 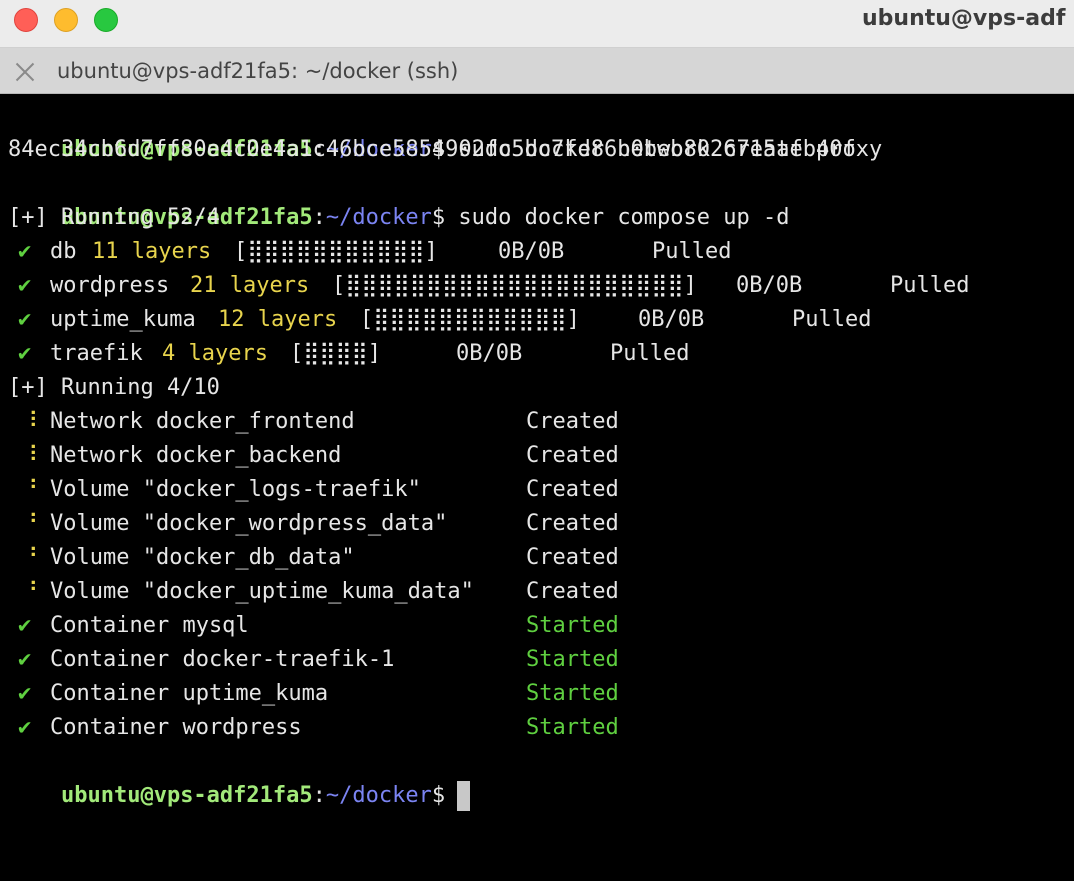 I want to click on pull-item-layers: 11 layers, so click(x=152, y=251).